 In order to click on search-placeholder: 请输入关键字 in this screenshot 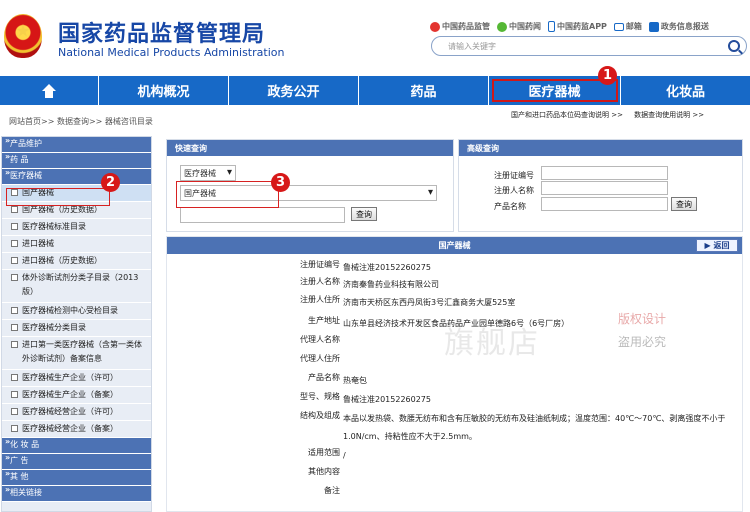, I will do `click(472, 46)`.